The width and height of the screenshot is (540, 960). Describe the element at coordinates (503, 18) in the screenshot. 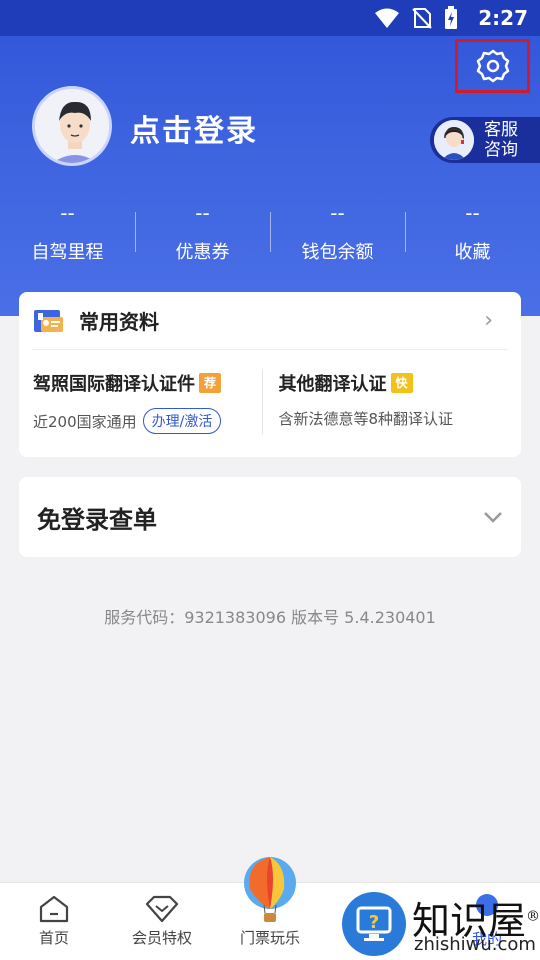

I see `status-time: 2:27` at that location.